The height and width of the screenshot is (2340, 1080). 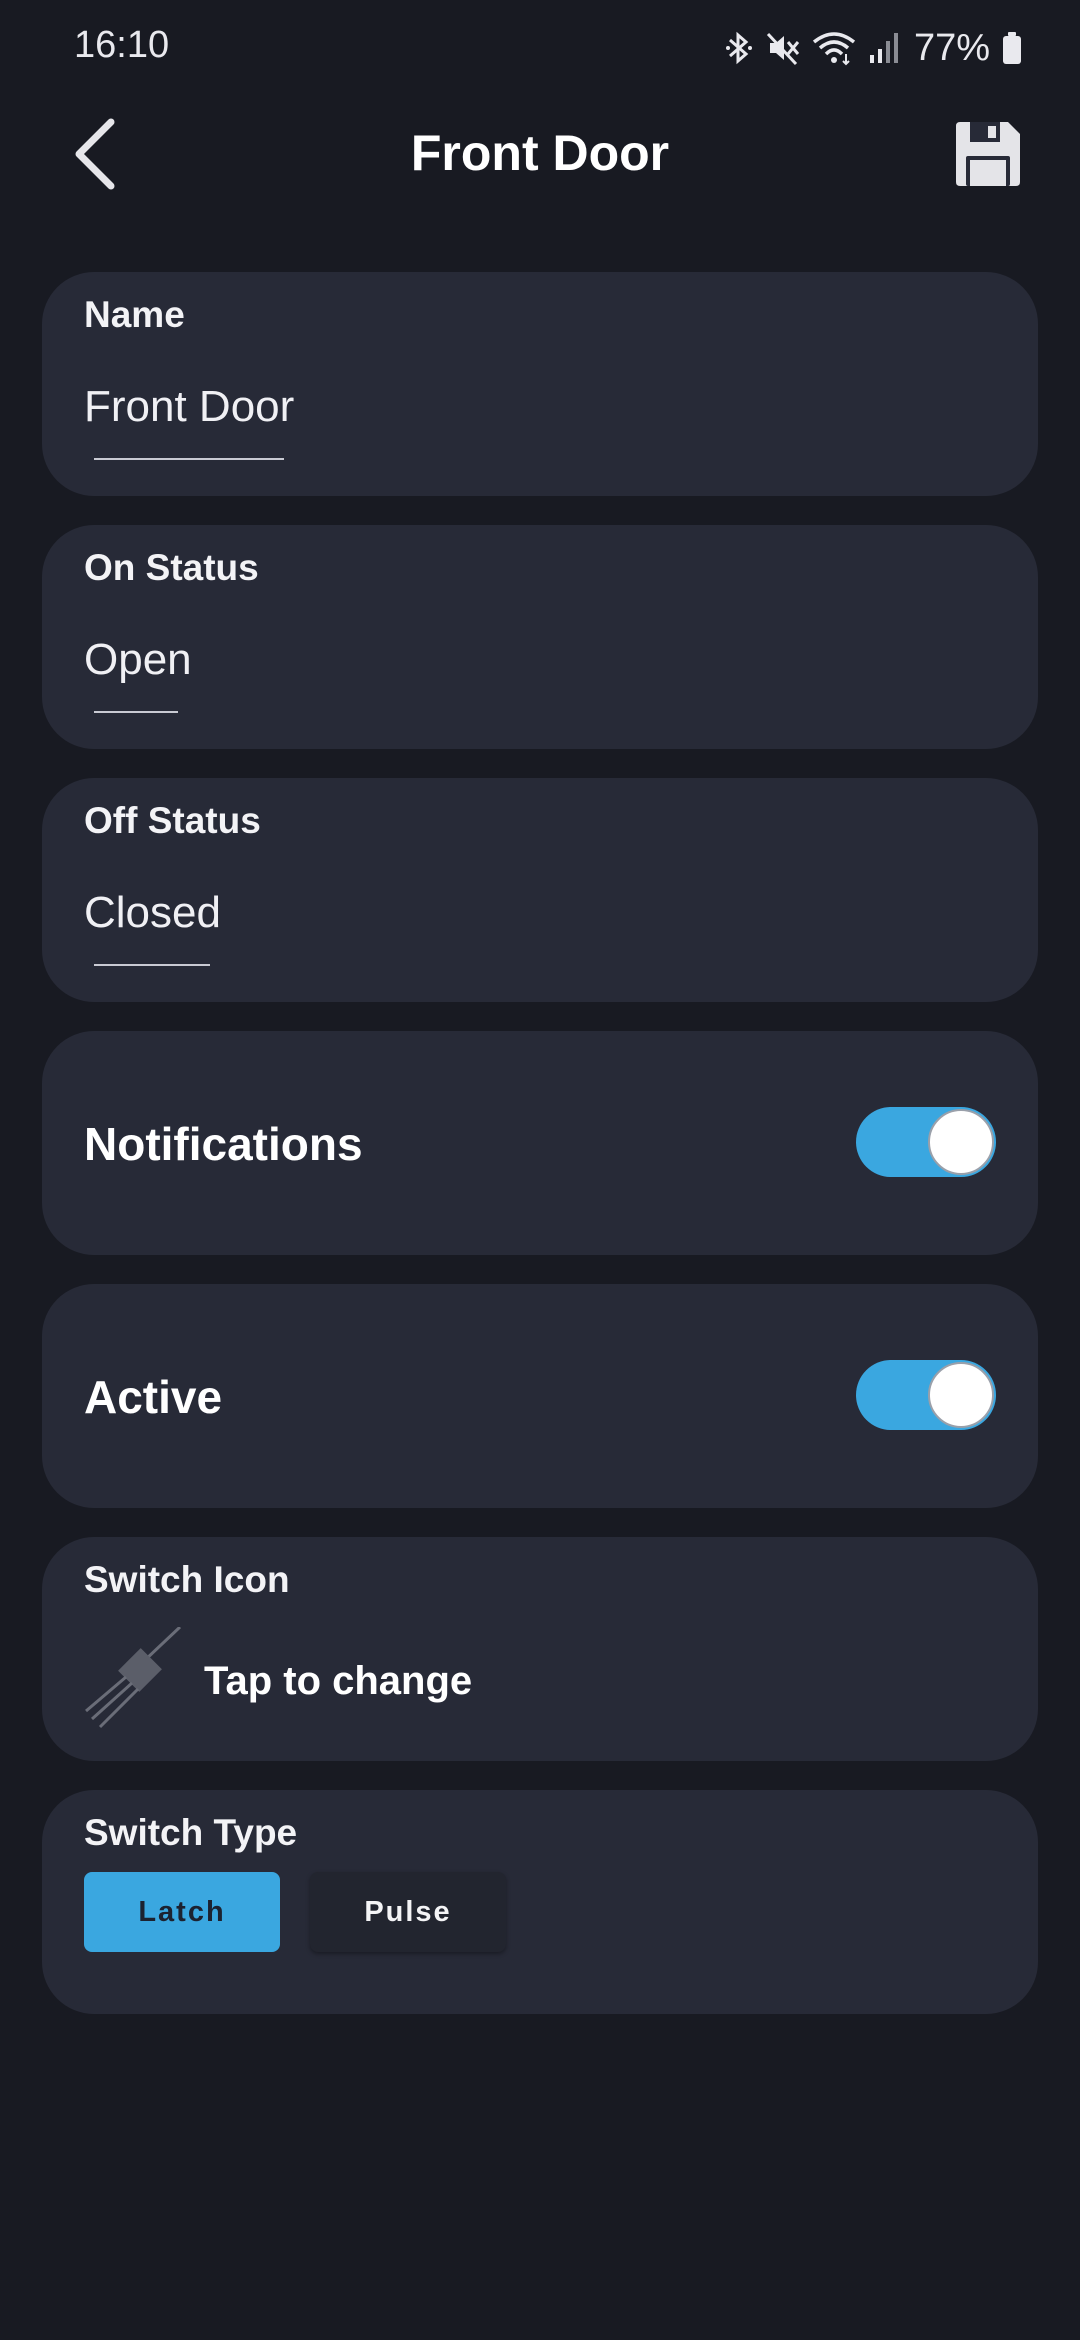 What do you see at coordinates (156, 922) in the screenshot?
I see `off-status-input: Closed` at bounding box center [156, 922].